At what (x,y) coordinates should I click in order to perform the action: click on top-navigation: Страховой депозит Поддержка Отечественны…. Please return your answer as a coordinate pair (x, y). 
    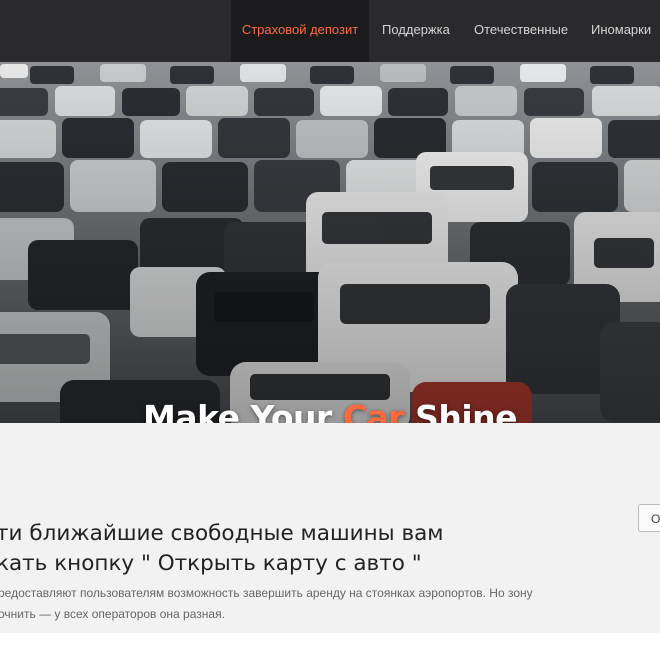
    Looking at the image, I should click on (330, 31).